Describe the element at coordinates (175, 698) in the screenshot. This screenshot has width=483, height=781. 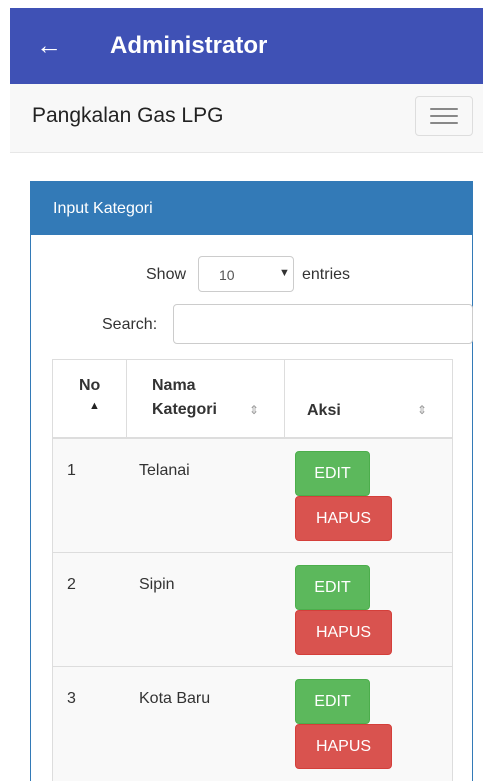
I see `cell-kategori: Kota Baru` at that location.